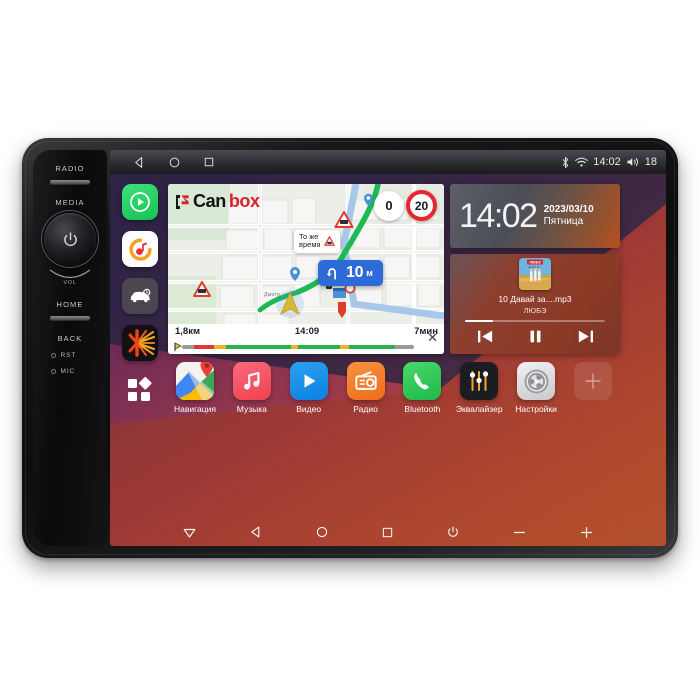 The width and height of the screenshot is (700, 700). What do you see at coordinates (432, 337) in the screenshot?
I see `close-route-icon: ✕` at bounding box center [432, 337].